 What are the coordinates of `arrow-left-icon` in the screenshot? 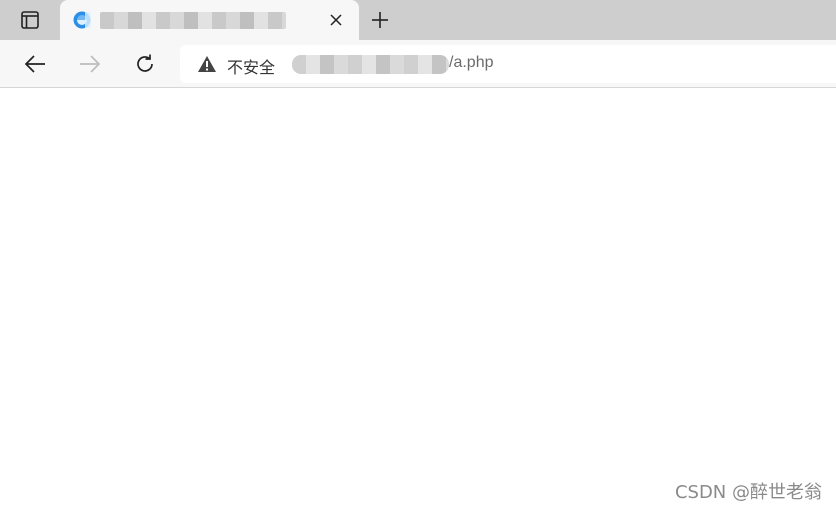 It's located at (34, 64).